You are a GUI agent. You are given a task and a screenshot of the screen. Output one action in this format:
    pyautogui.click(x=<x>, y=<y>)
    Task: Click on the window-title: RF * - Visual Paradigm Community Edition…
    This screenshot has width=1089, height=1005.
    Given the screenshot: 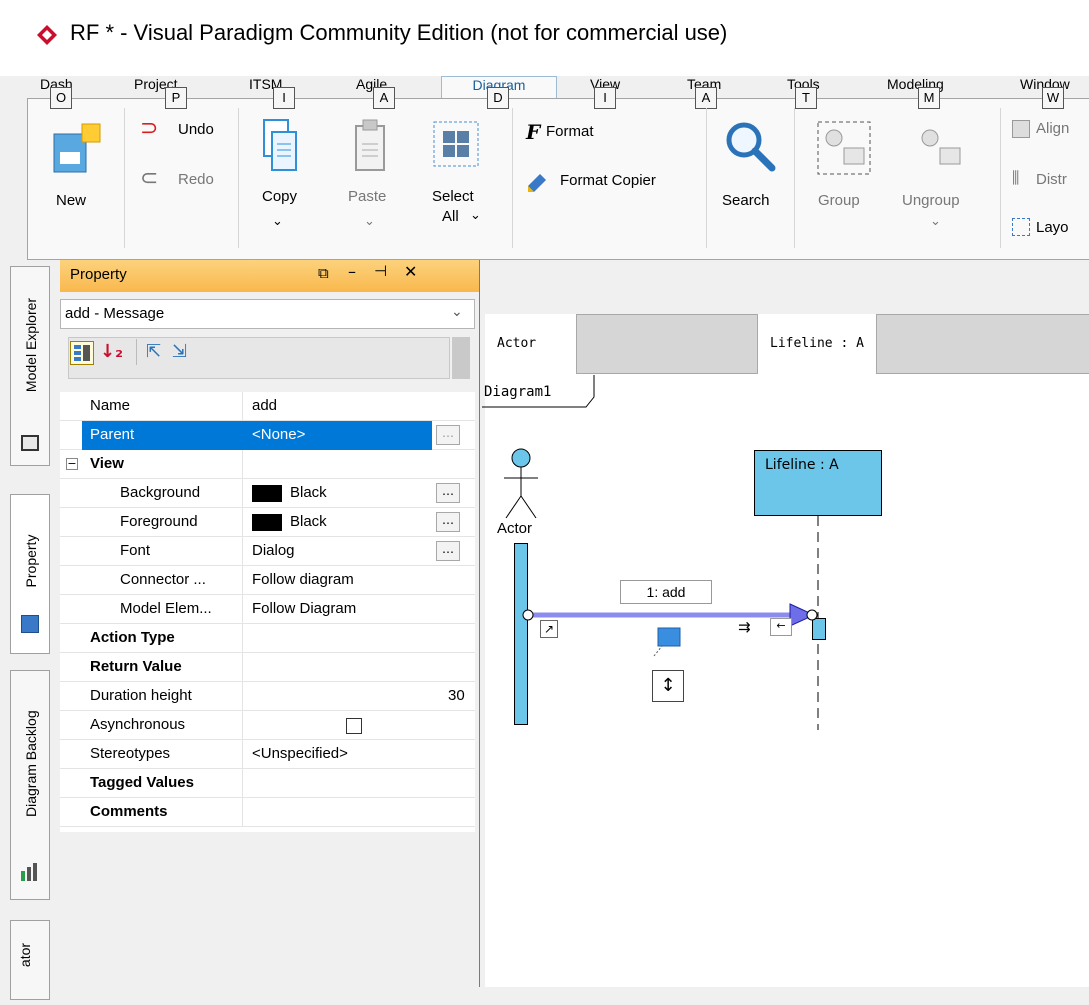 What is the action you would take?
    pyautogui.click(x=399, y=32)
    